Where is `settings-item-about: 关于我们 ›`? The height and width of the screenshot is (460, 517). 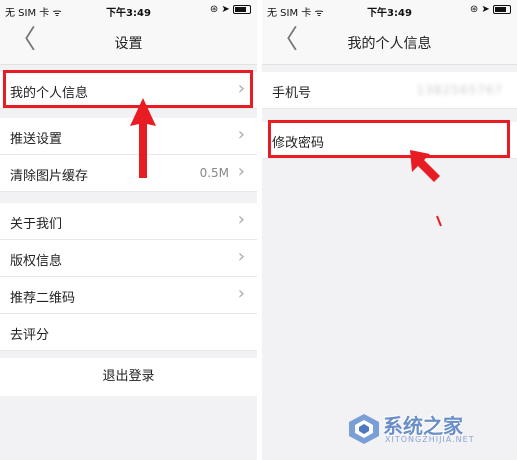 settings-item-about: 关于我们 › is located at coordinates (128, 221).